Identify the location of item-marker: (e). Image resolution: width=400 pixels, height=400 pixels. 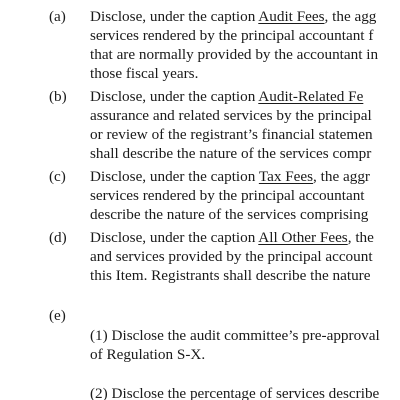
(57, 315).